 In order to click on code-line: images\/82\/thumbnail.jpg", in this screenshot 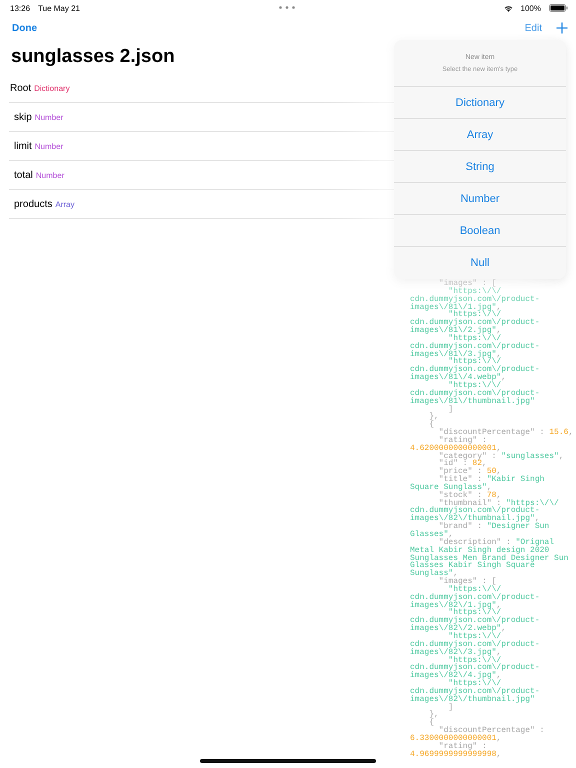, I will do `click(475, 519)`.